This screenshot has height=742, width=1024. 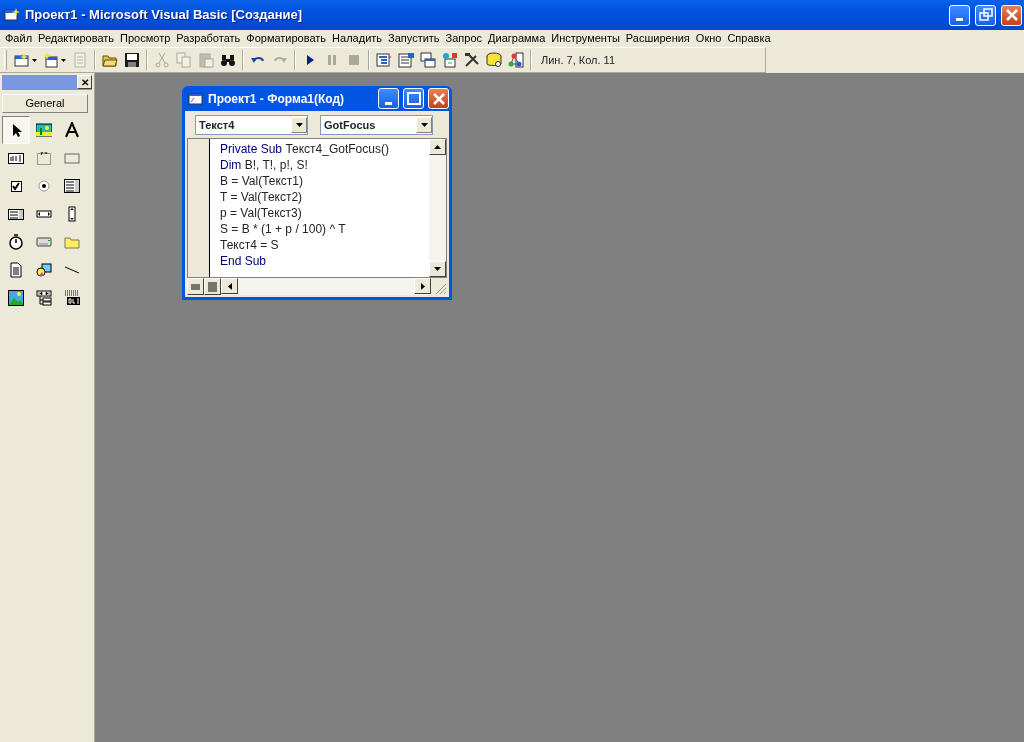 I want to click on maximize-button, so click(x=413, y=98).